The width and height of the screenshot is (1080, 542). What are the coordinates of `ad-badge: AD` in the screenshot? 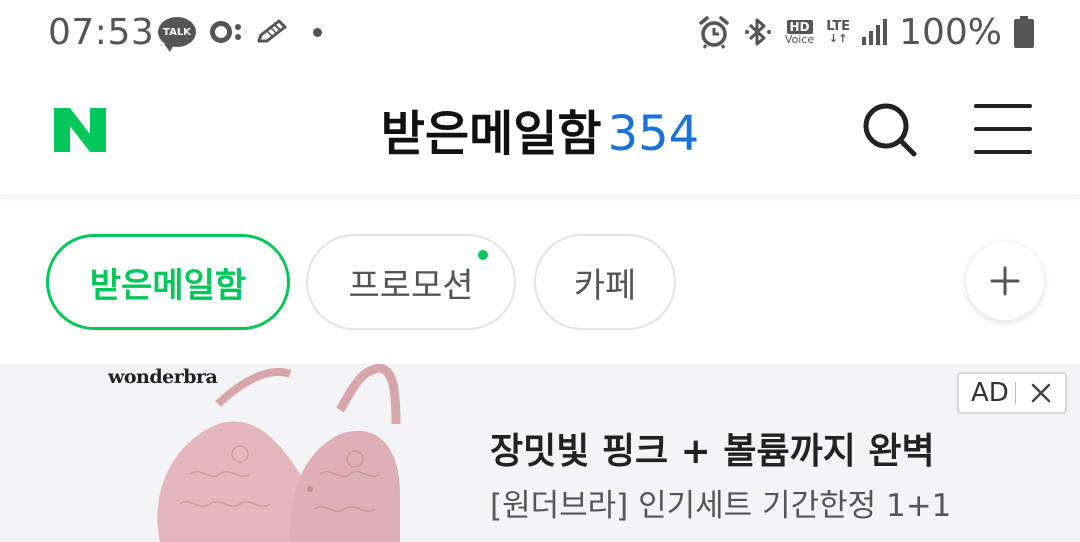 It's located at (1012, 393).